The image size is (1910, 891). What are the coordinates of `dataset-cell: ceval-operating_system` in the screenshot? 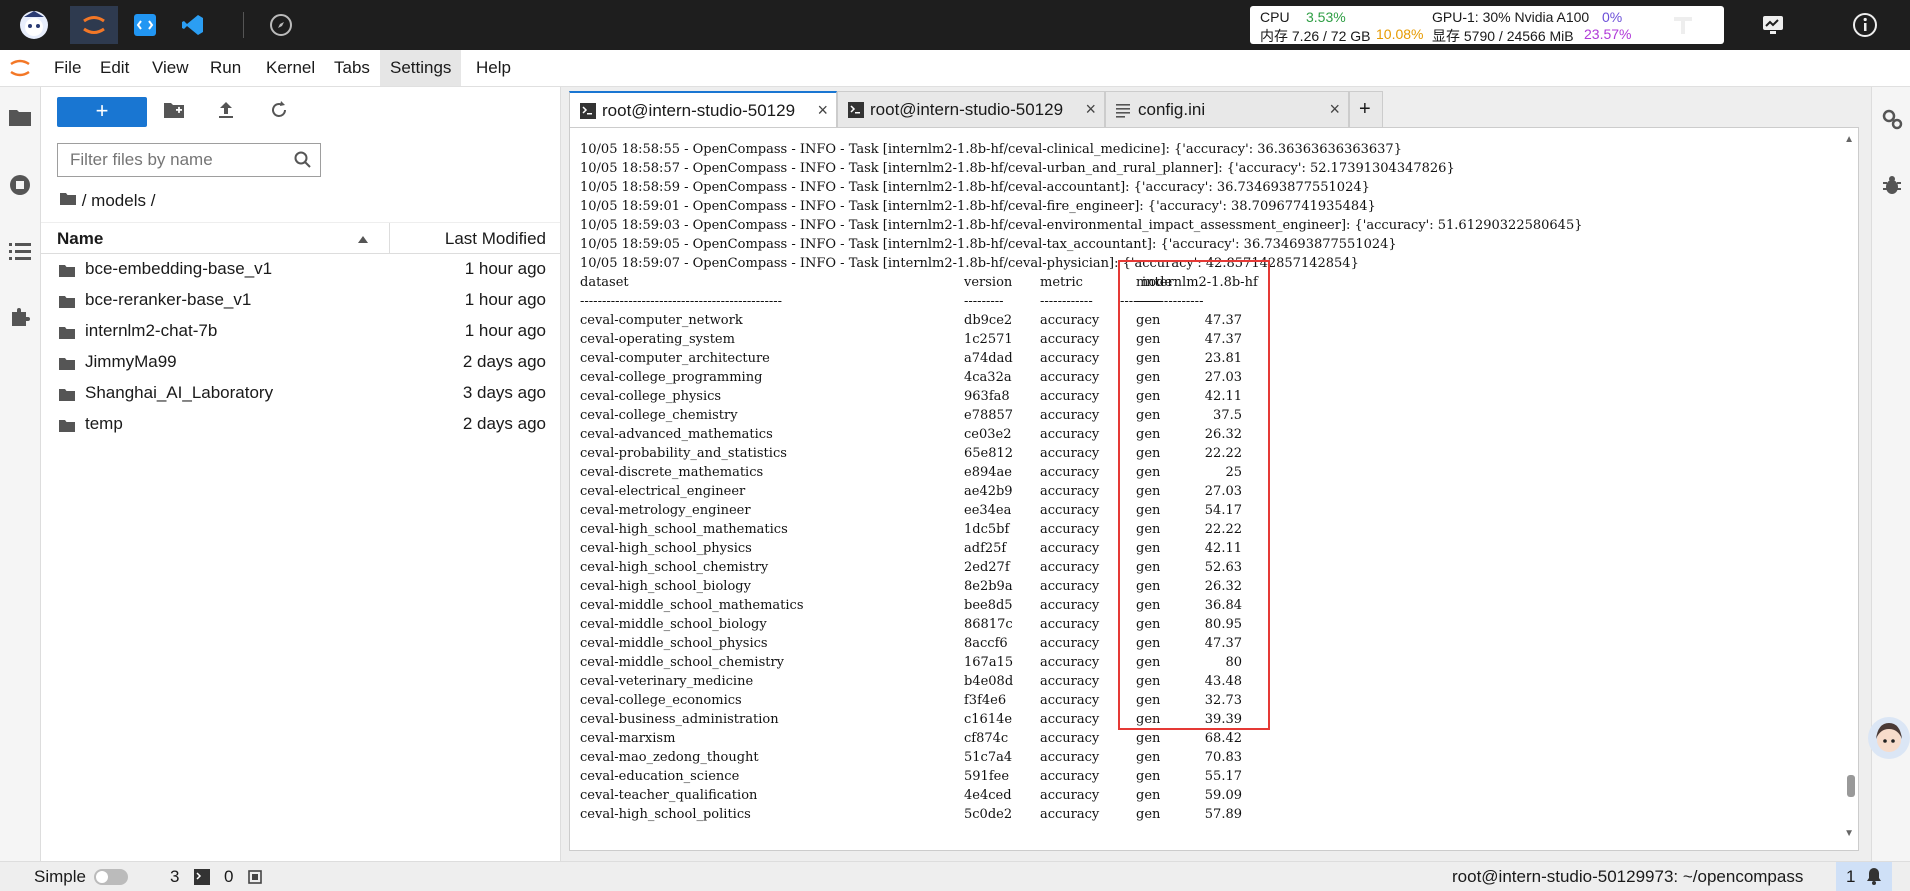 It's located at (657, 339).